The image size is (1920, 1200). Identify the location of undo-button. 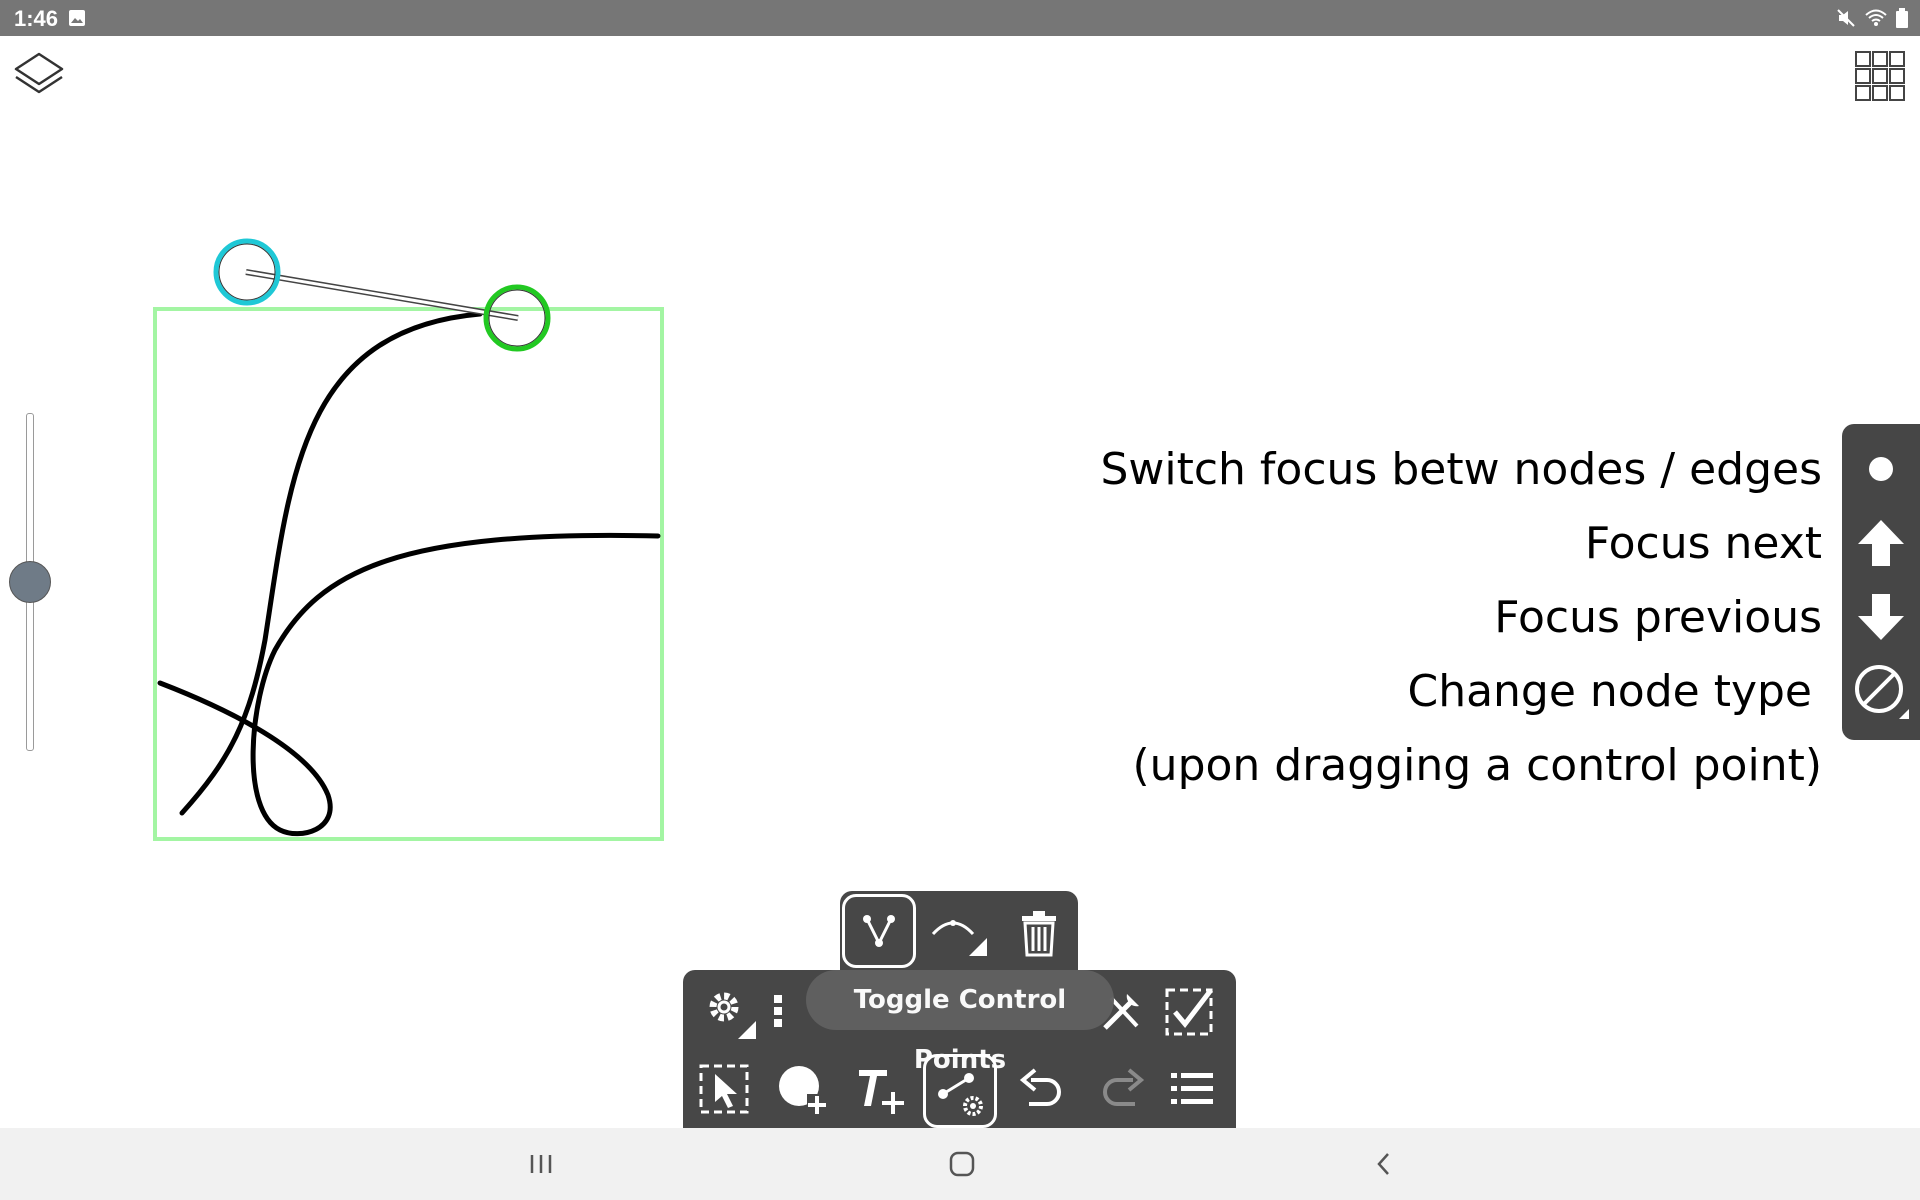
(1042, 1089).